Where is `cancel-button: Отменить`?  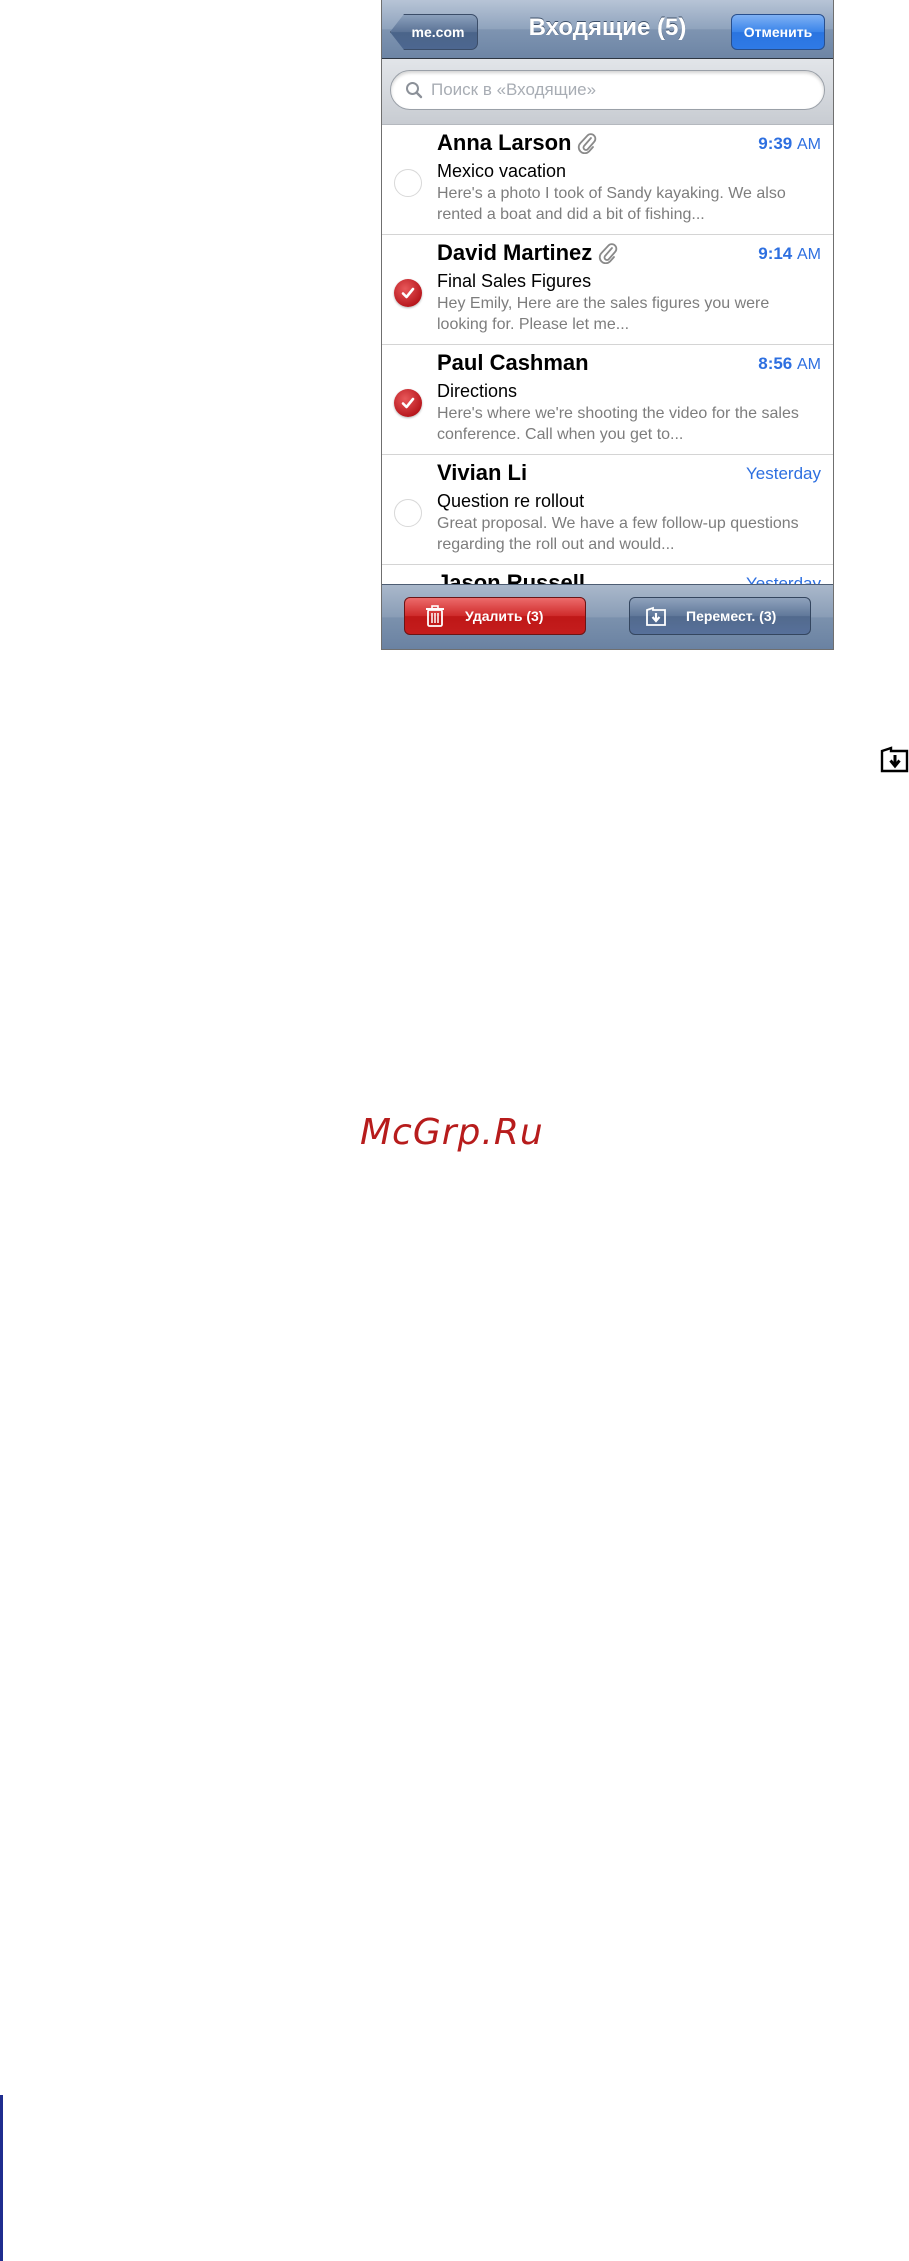
cancel-button: Отменить is located at coordinates (778, 32).